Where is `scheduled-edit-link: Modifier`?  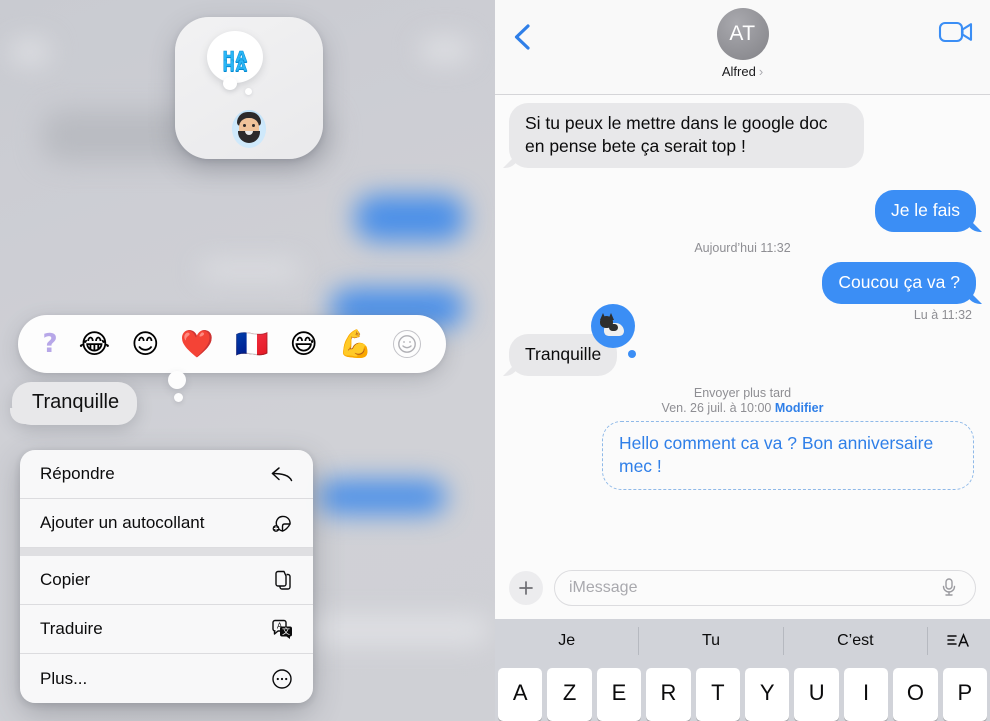
scheduled-edit-link: Modifier is located at coordinates (799, 408).